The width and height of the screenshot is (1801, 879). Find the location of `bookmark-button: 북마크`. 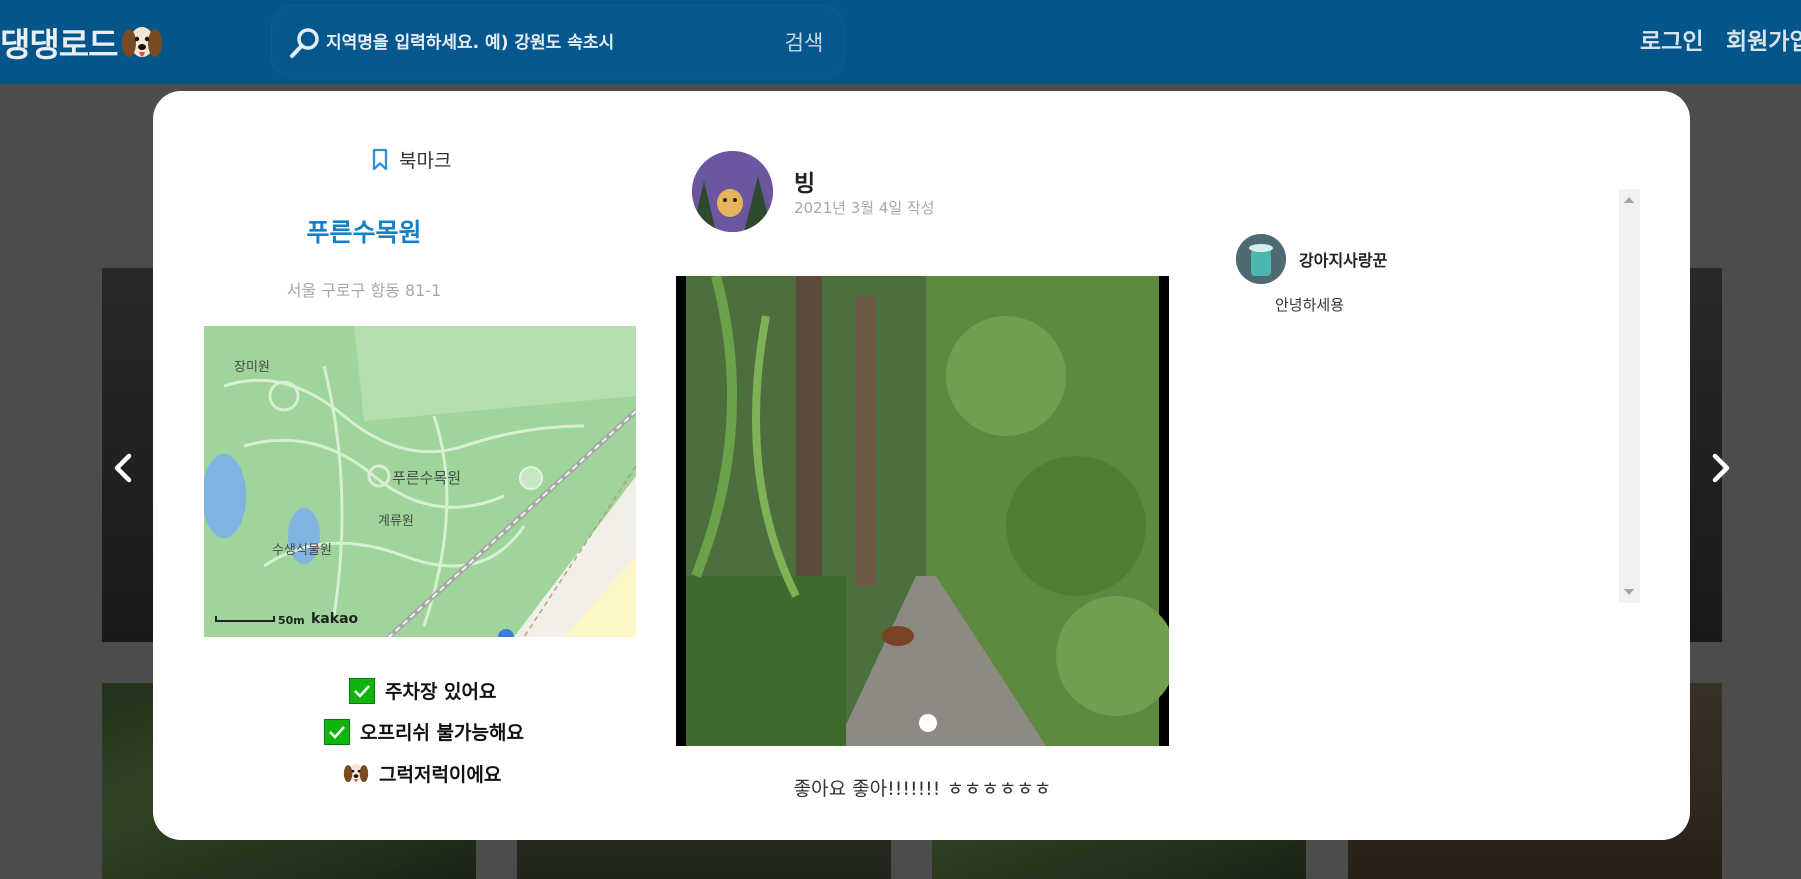

bookmark-button: 북마크 is located at coordinates (411, 159).